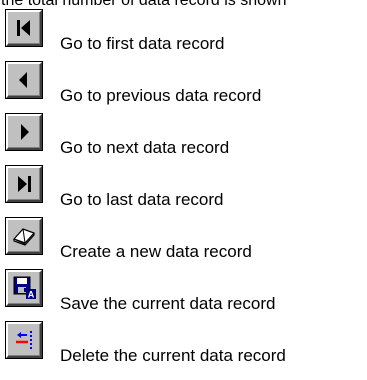 The width and height of the screenshot is (367, 380). What do you see at coordinates (24, 132) in the screenshot?
I see `next-record-button` at bounding box center [24, 132].